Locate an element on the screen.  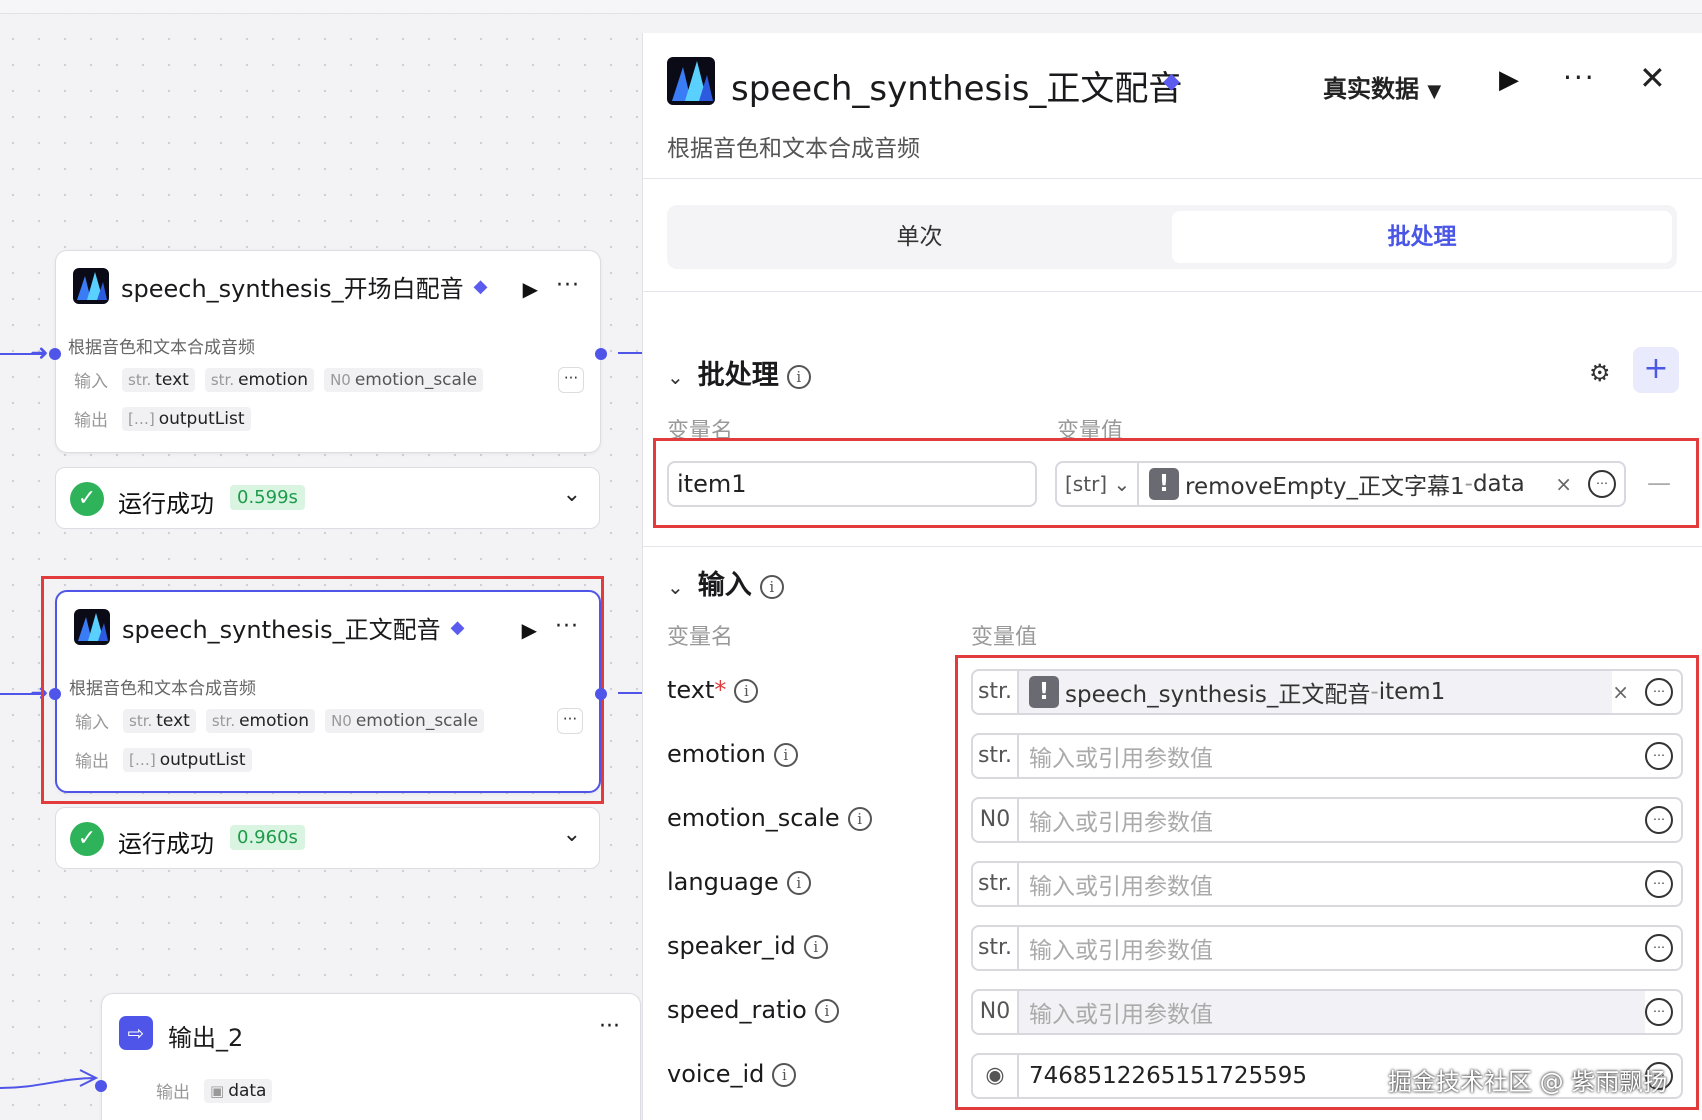
batch-item-value-ref: [str] ⌄ ! removeEmpty_正文字幕1 - data × ⋯ is located at coordinates (1340, 484).